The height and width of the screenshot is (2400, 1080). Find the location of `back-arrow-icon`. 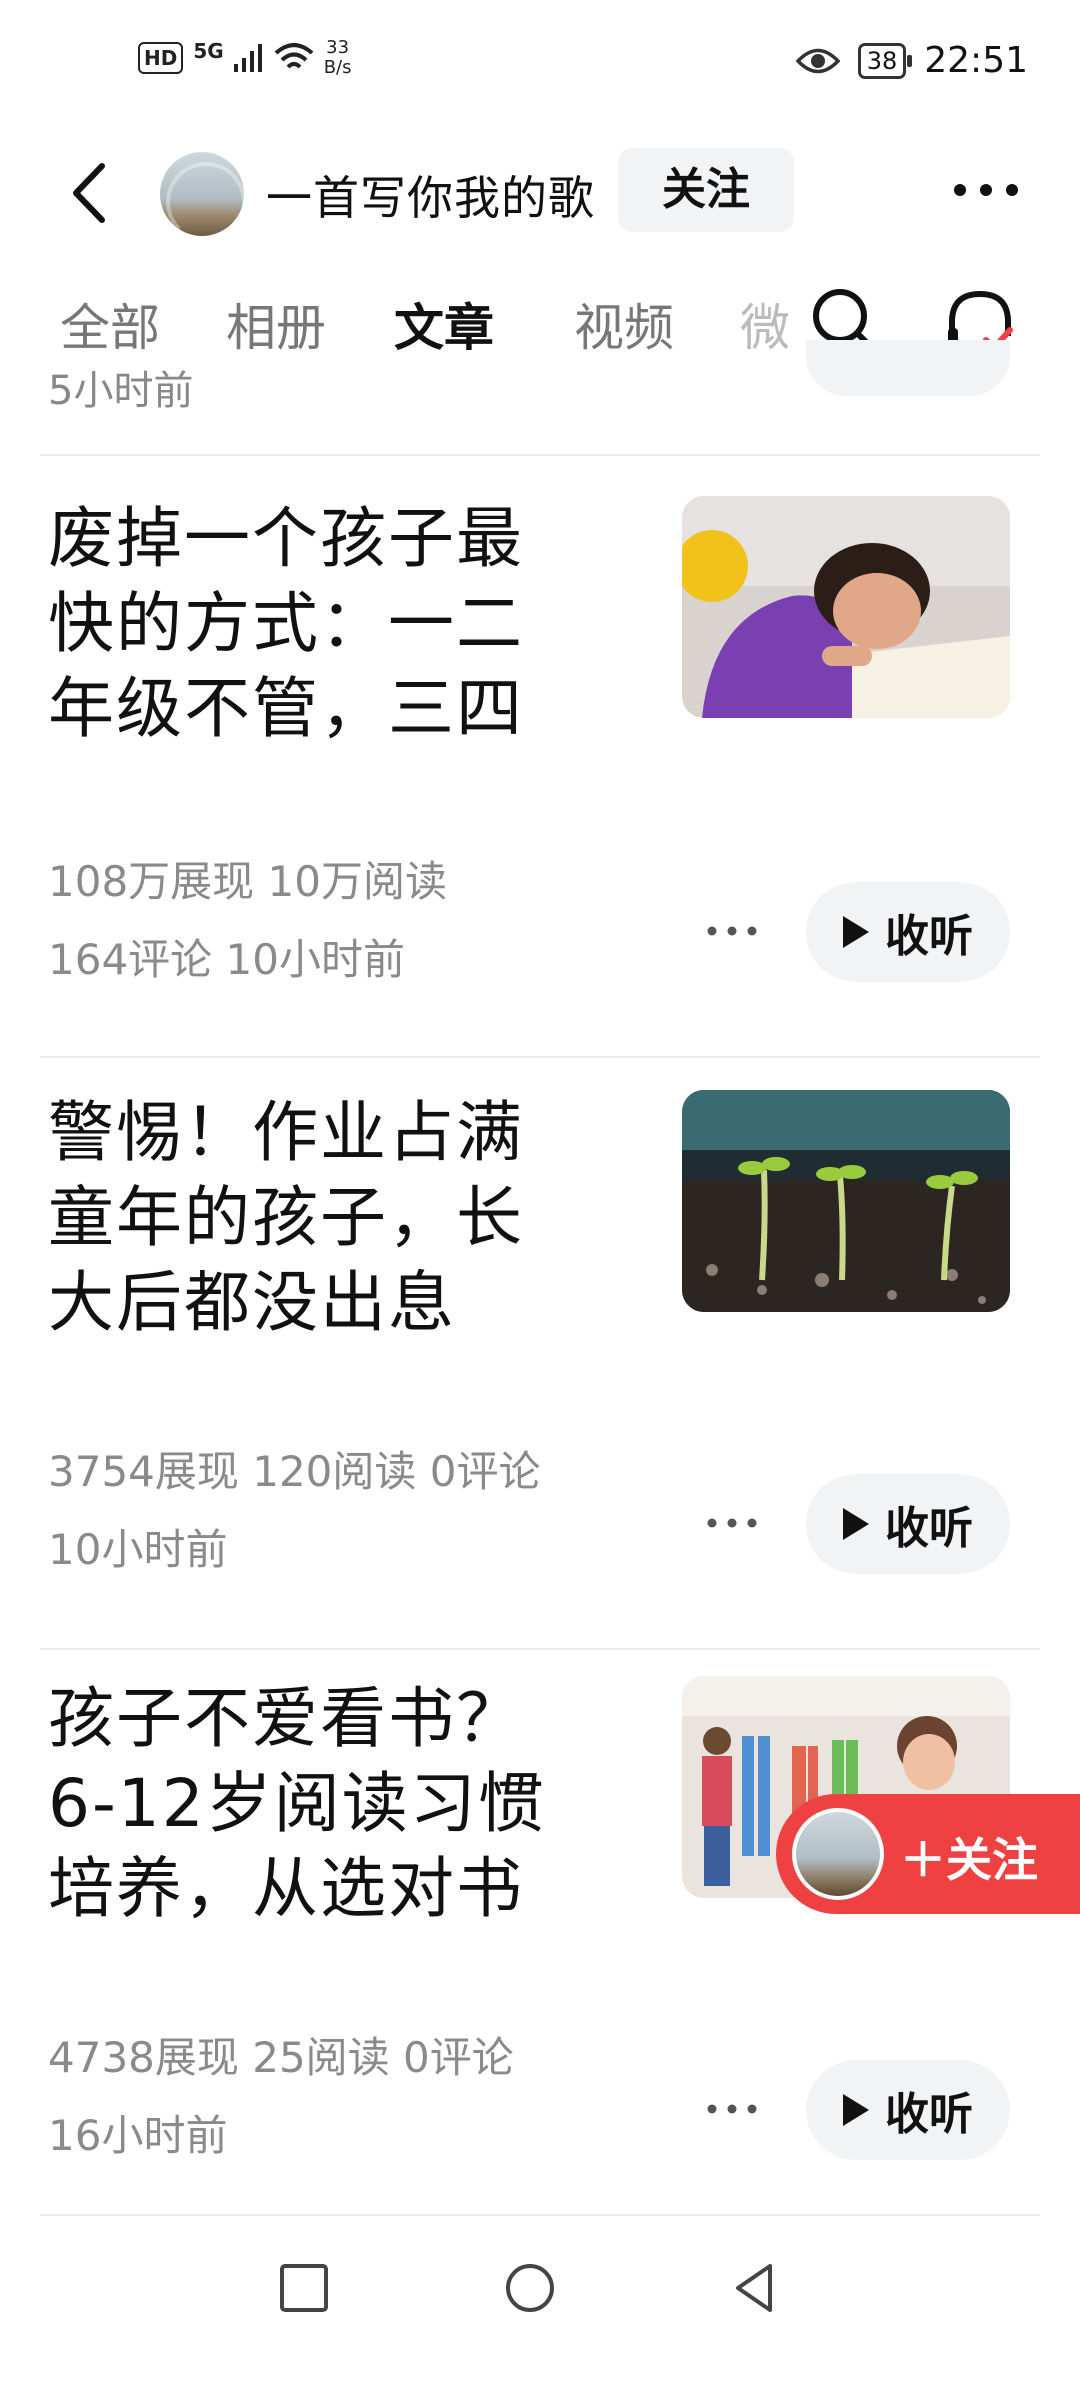

back-arrow-icon is located at coordinates (93, 193).